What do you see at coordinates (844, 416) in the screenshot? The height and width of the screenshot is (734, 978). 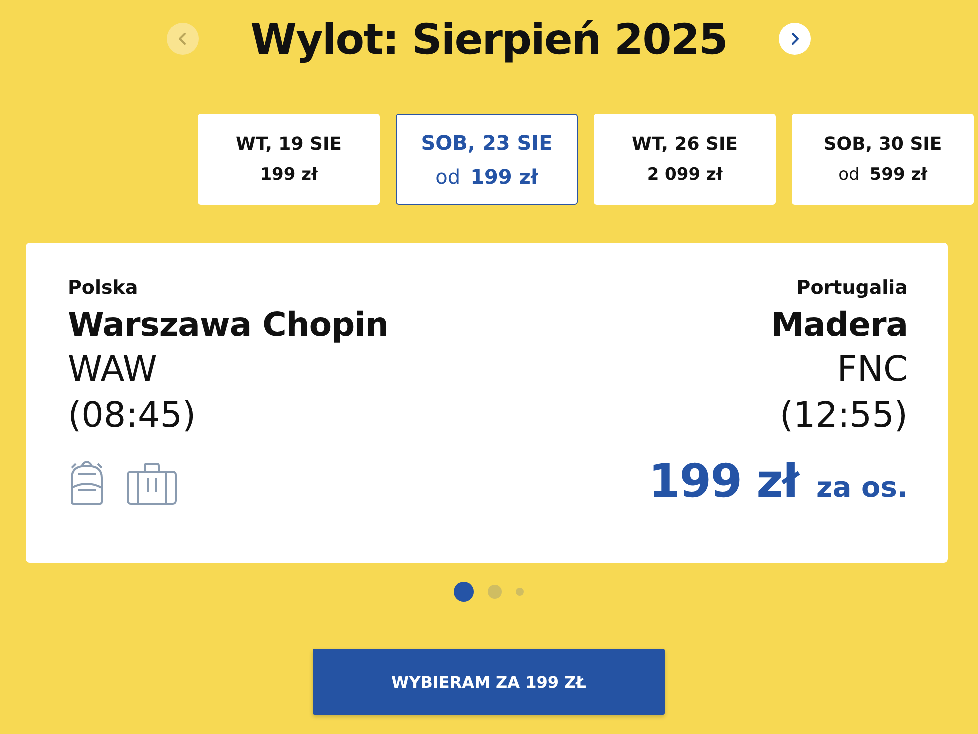 I see `arrival-time: (12:55)` at bounding box center [844, 416].